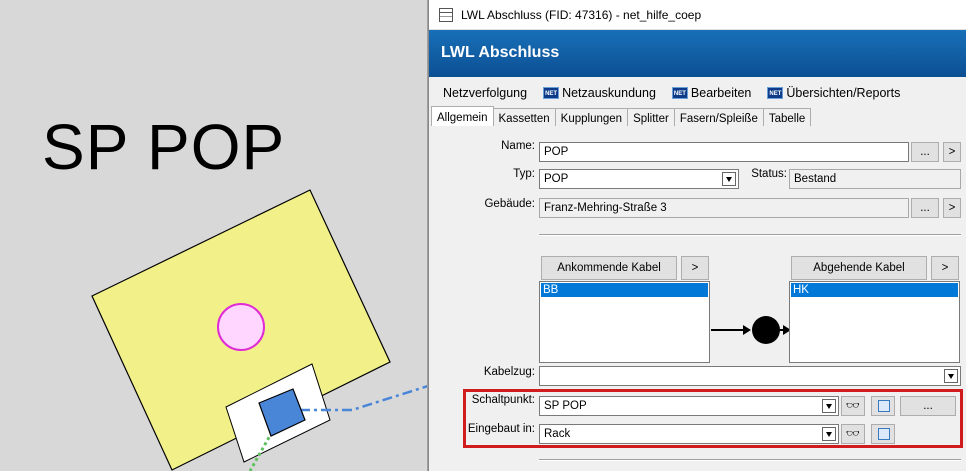  I want to click on list-item: HK, so click(874, 290).